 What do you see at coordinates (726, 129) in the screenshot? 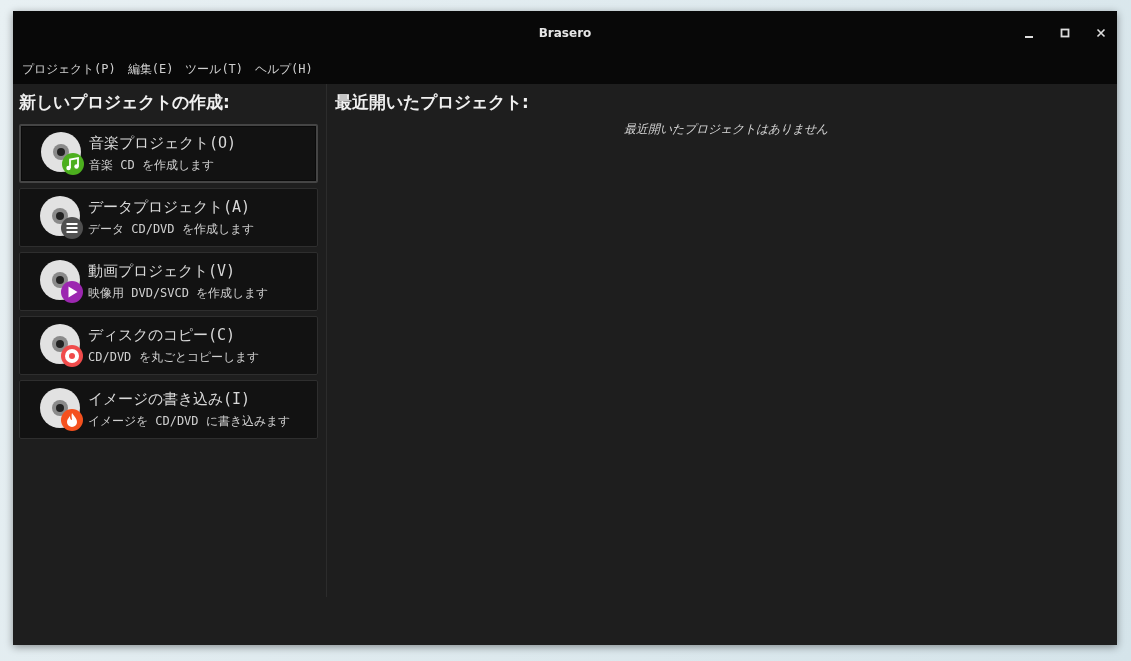
I see `empty-message: 最近開いたプロジェクトはありません` at bounding box center [726, 129].